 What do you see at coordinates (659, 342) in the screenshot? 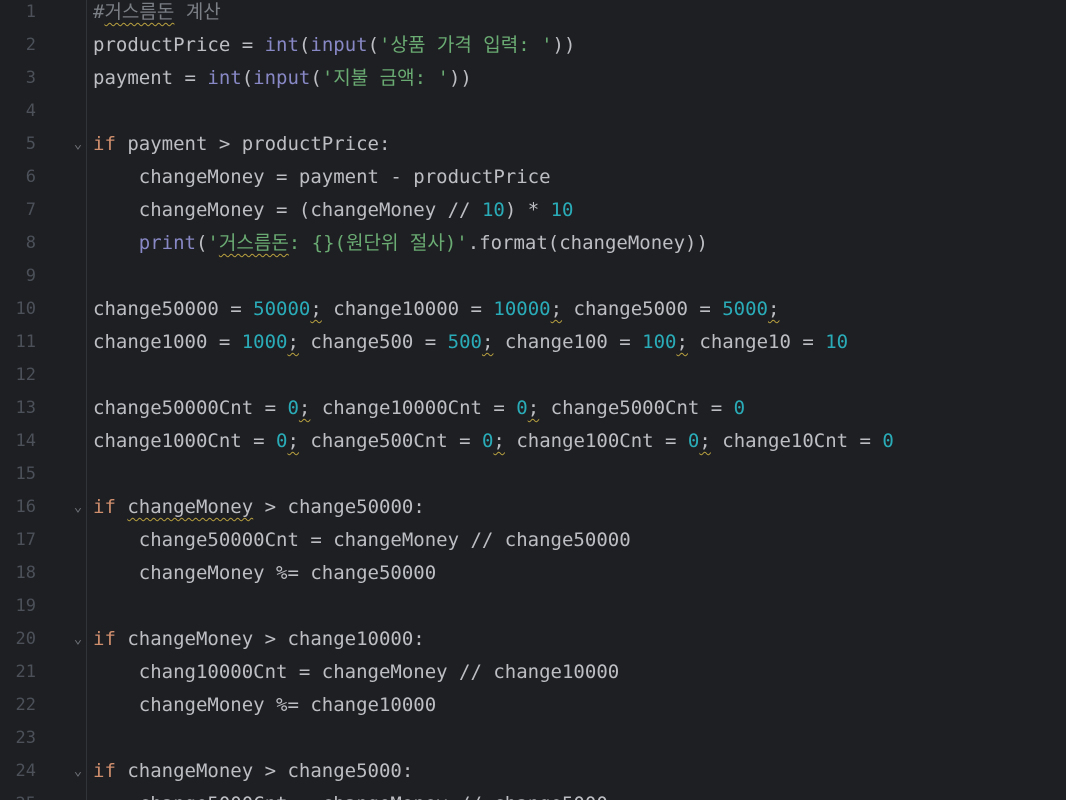
I see `code-token: 100` at bounding box center [659, 342].